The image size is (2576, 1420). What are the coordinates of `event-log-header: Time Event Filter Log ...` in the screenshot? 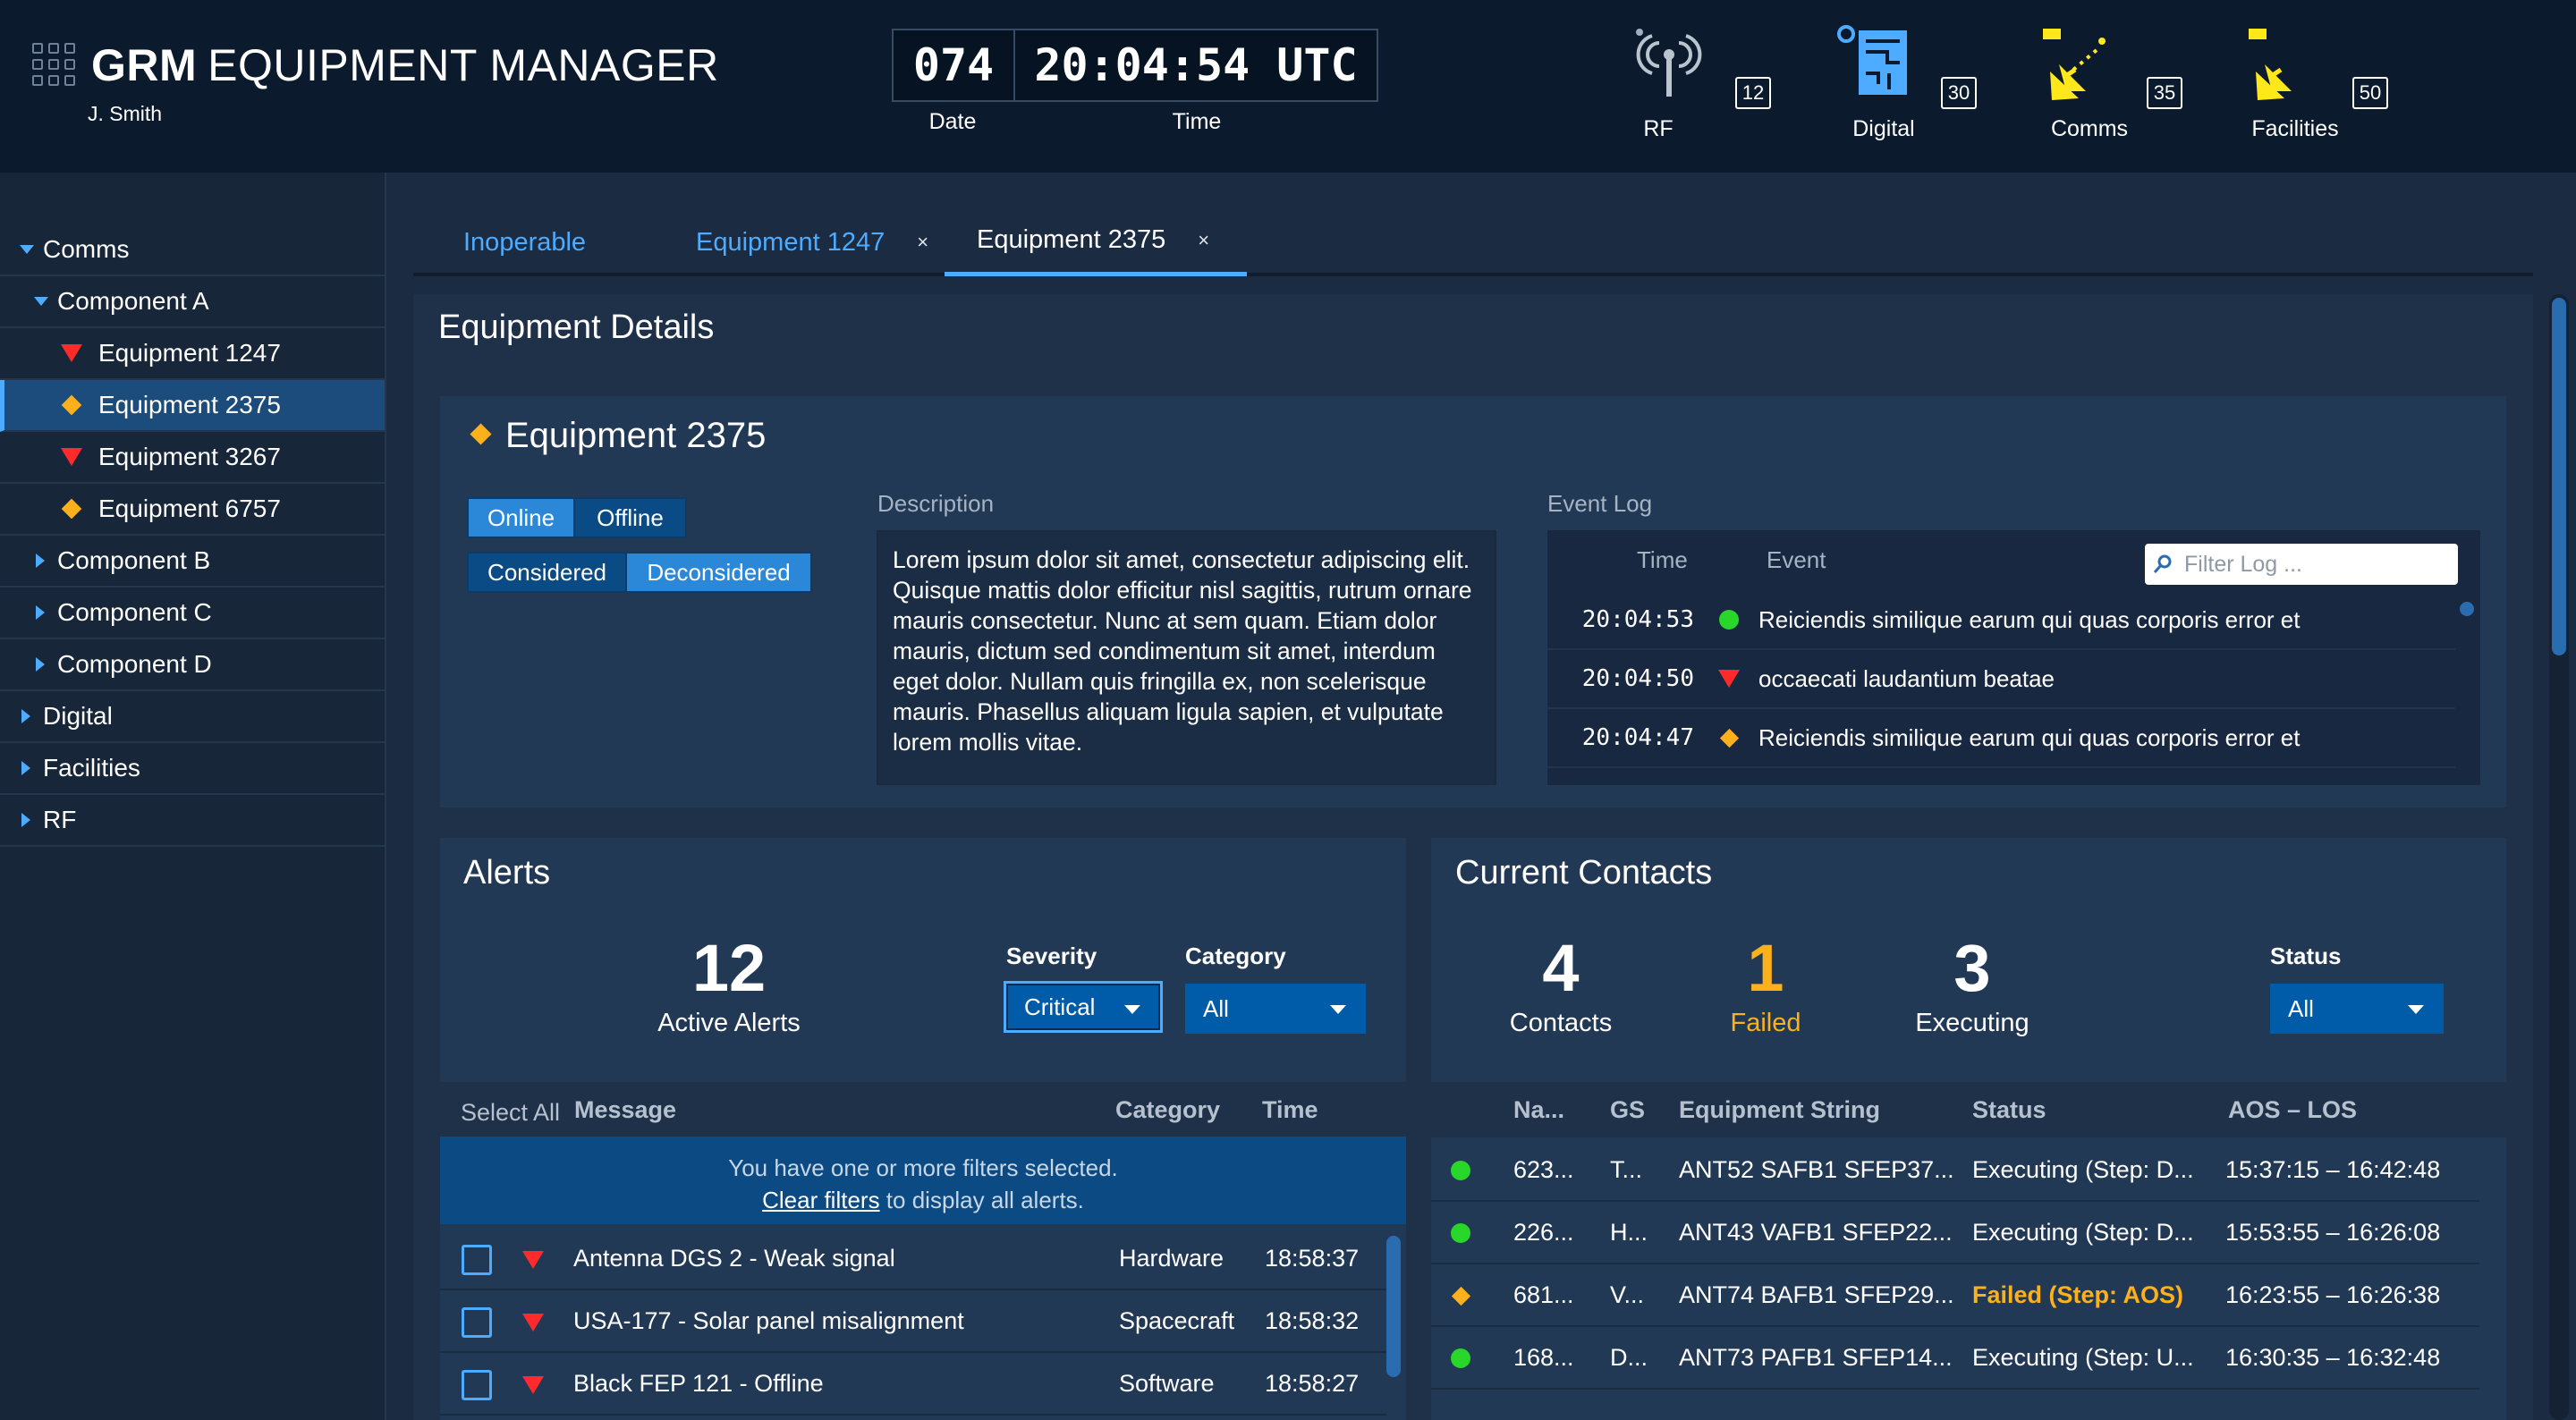 It's located at (2013, 561).